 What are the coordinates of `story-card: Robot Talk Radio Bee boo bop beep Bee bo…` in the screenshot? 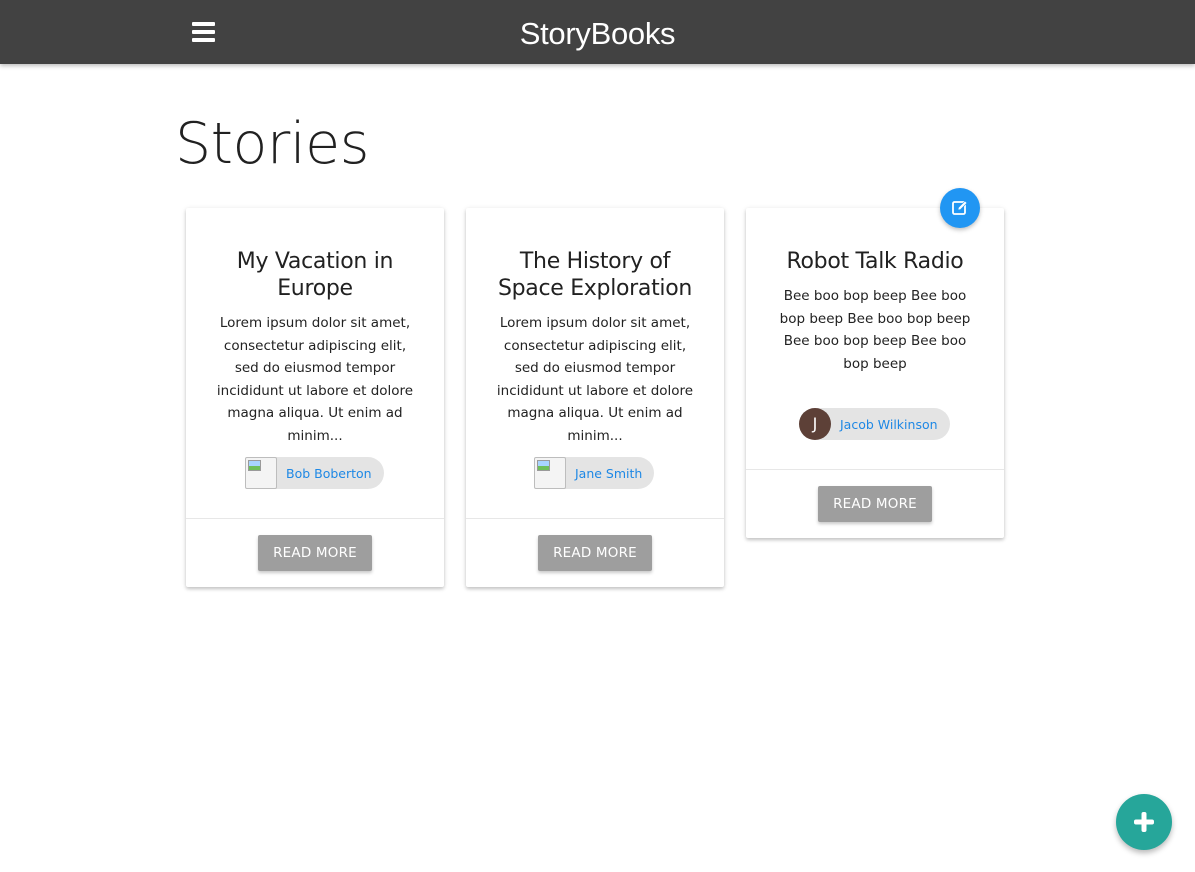 It's located at (875, 373).